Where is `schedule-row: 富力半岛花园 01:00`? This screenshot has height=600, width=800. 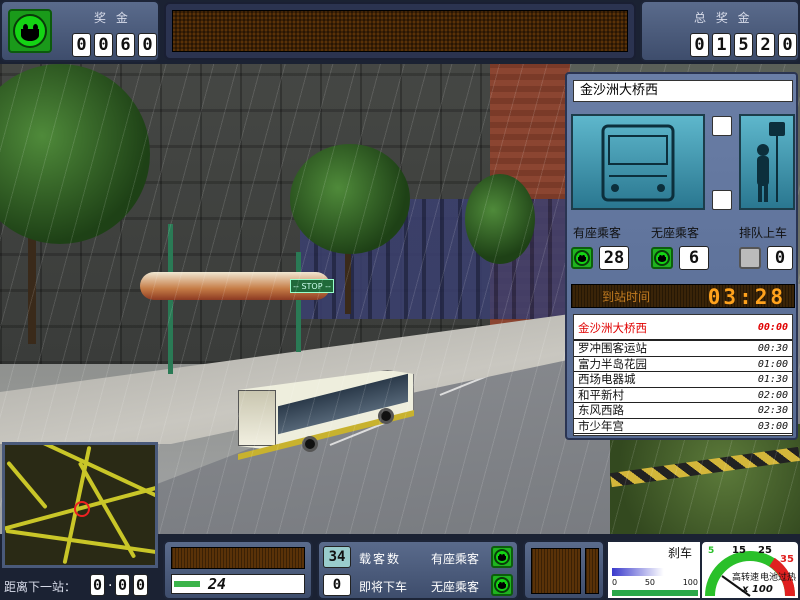 schedule-row: 富力半岛花园 01:00 is located at coordinates (683, 364).